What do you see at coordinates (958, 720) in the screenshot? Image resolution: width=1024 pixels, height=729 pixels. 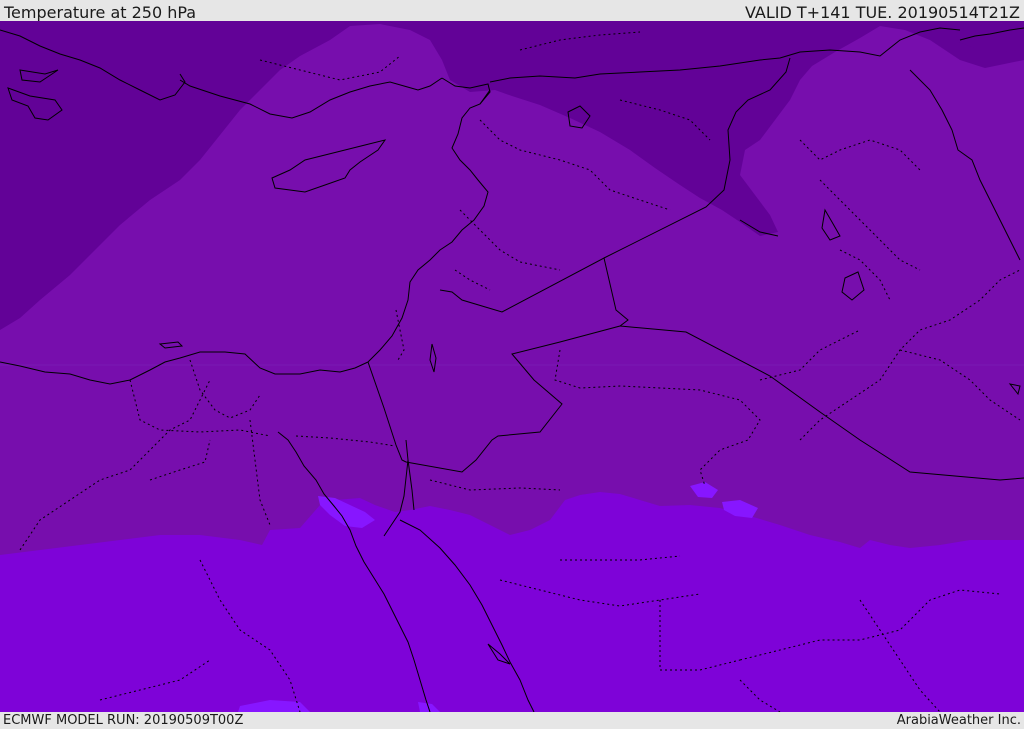 I see `credit-label: ArabiaWeather Inc.` at bounding box center [958, 720].